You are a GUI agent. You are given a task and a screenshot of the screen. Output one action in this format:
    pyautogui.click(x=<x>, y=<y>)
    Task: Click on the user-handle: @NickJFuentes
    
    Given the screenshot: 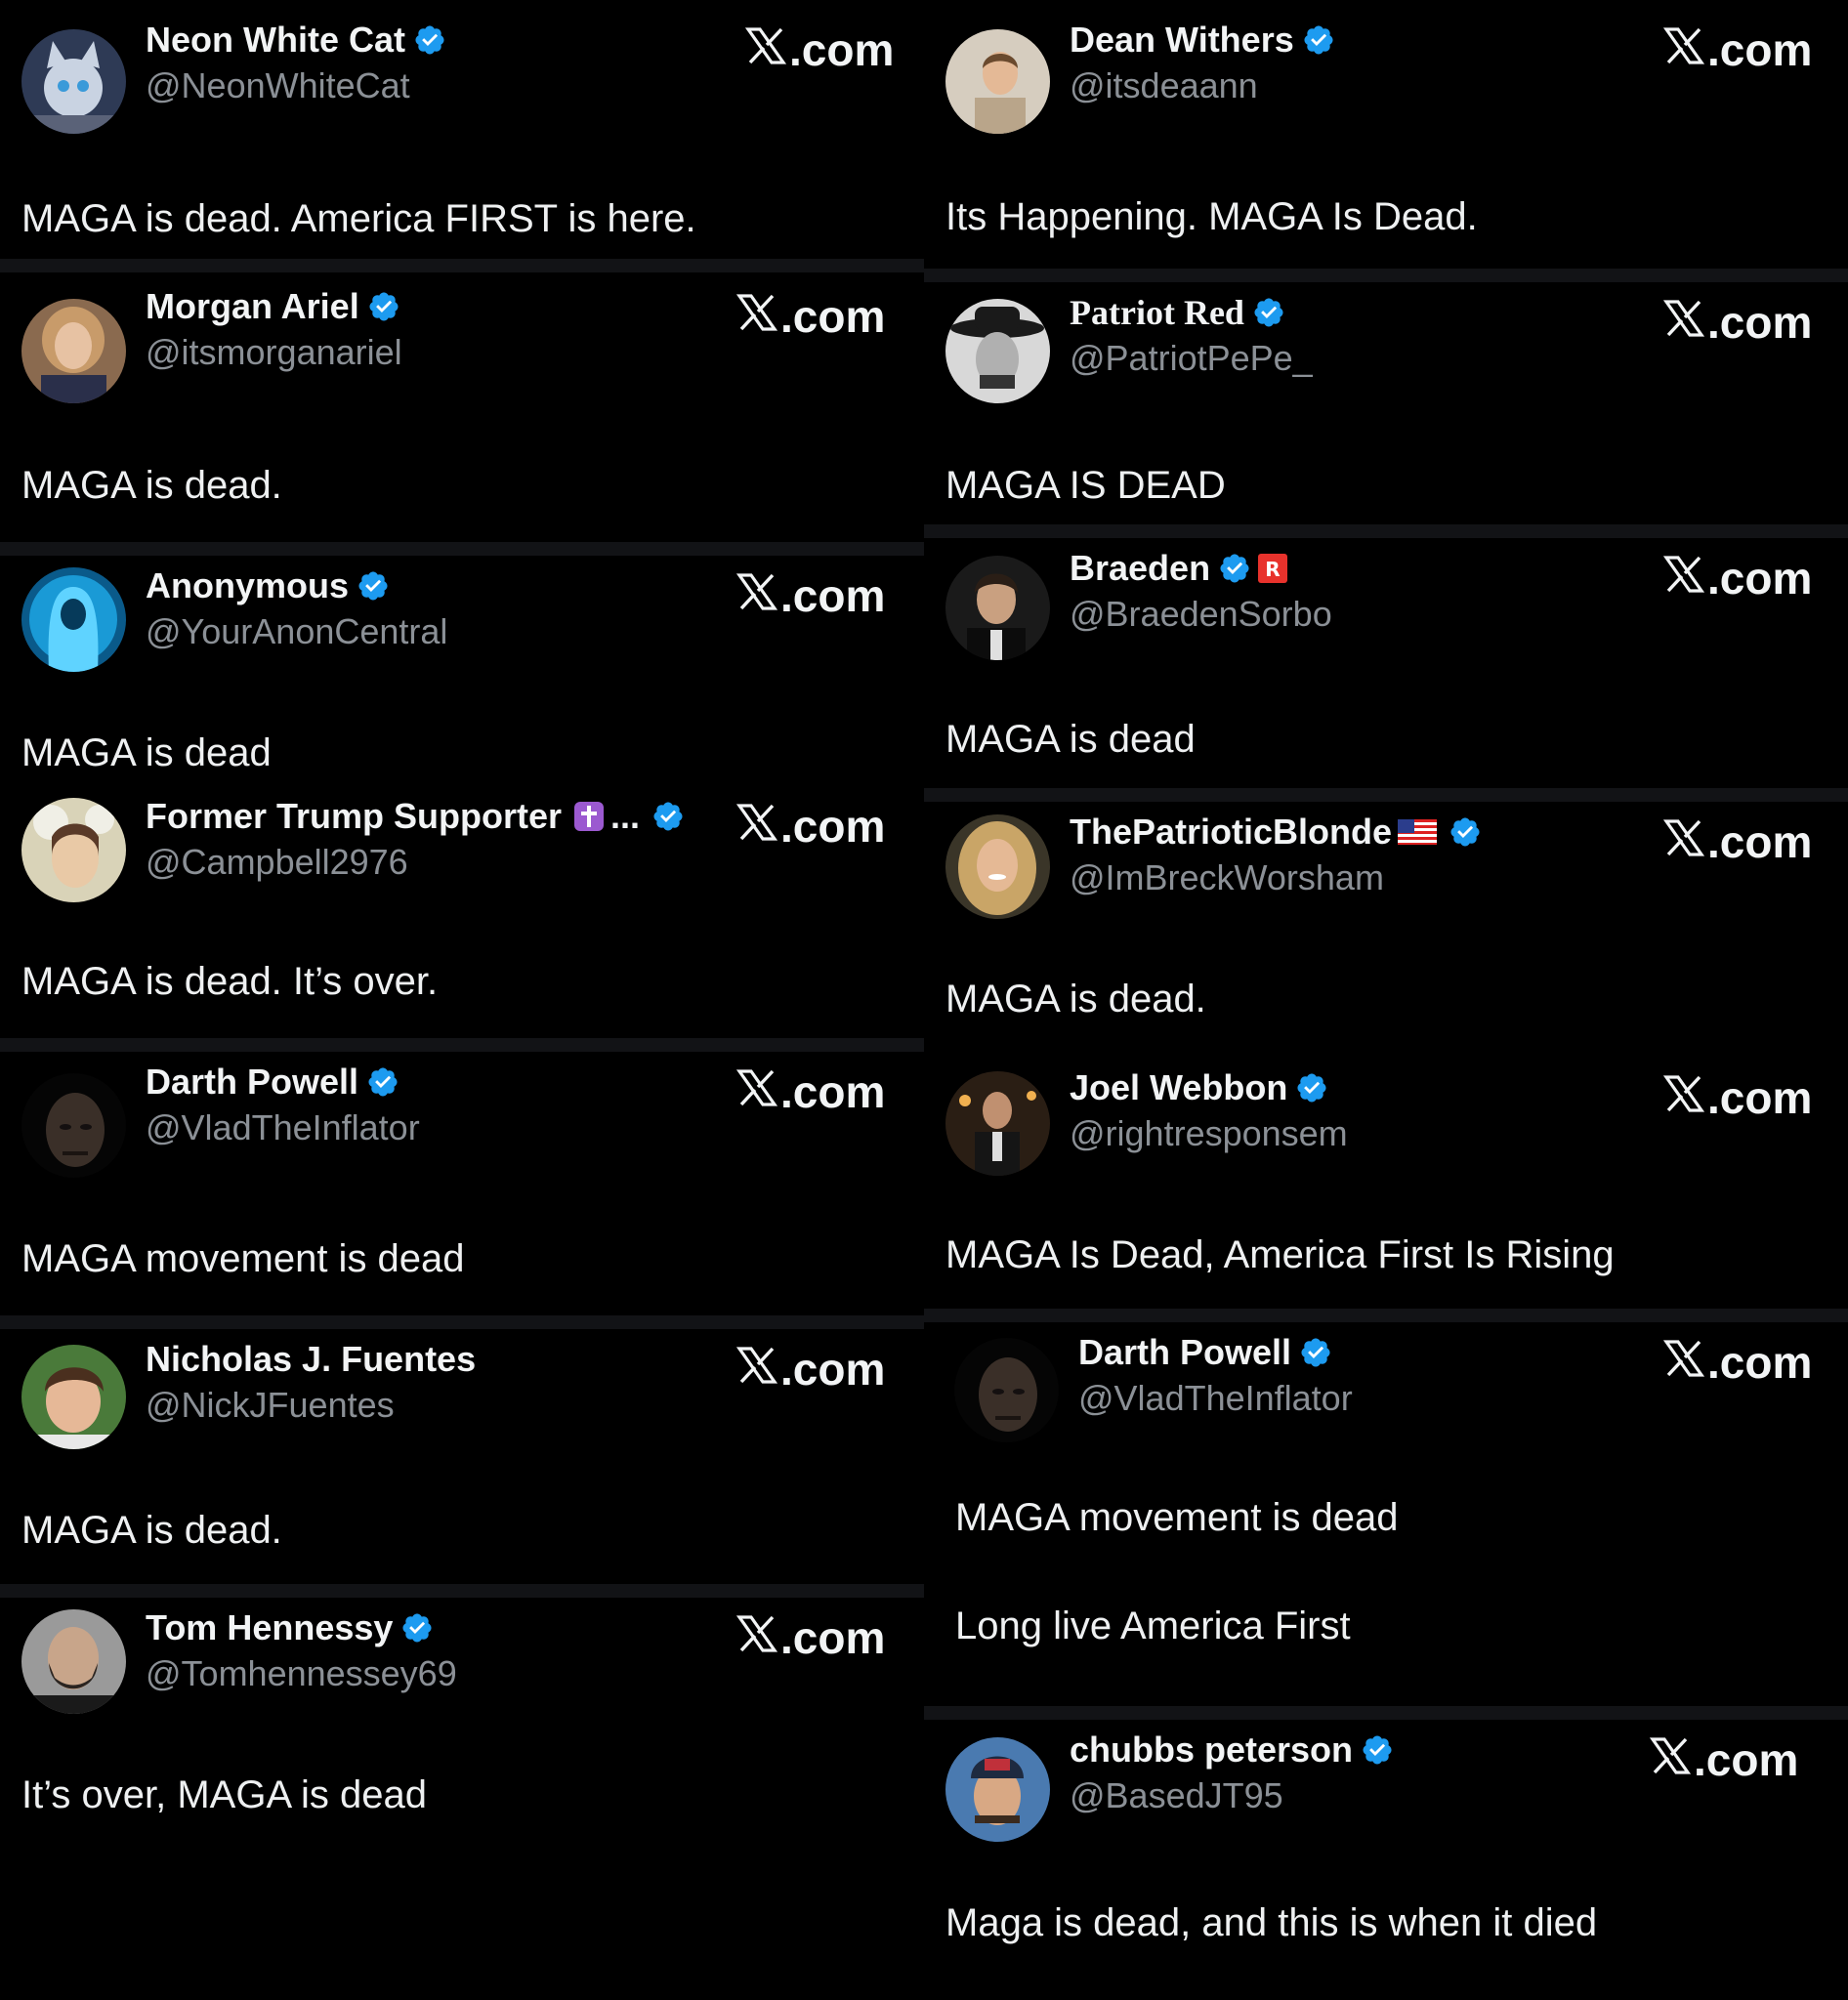 What is the action you would take?
    pyautogui.click(x=270, y=1405)
    